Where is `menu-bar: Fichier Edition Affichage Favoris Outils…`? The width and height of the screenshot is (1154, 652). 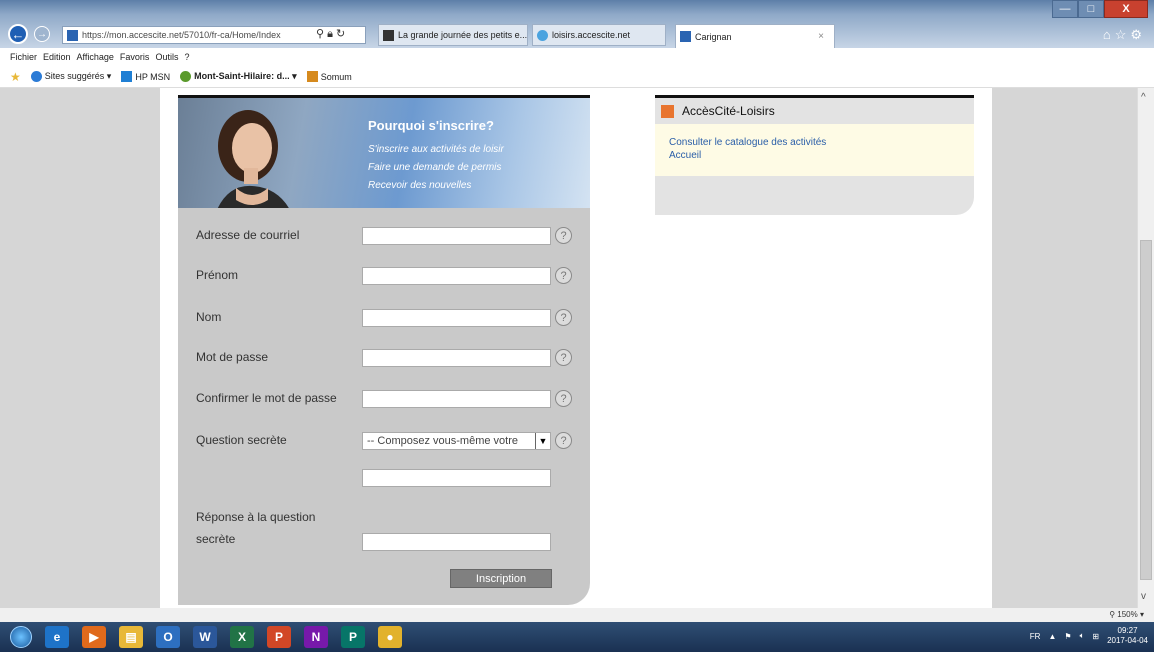 menu-bar: Fichier Edition Affichage Favoris Outils… is located at coordinates (577, 57).